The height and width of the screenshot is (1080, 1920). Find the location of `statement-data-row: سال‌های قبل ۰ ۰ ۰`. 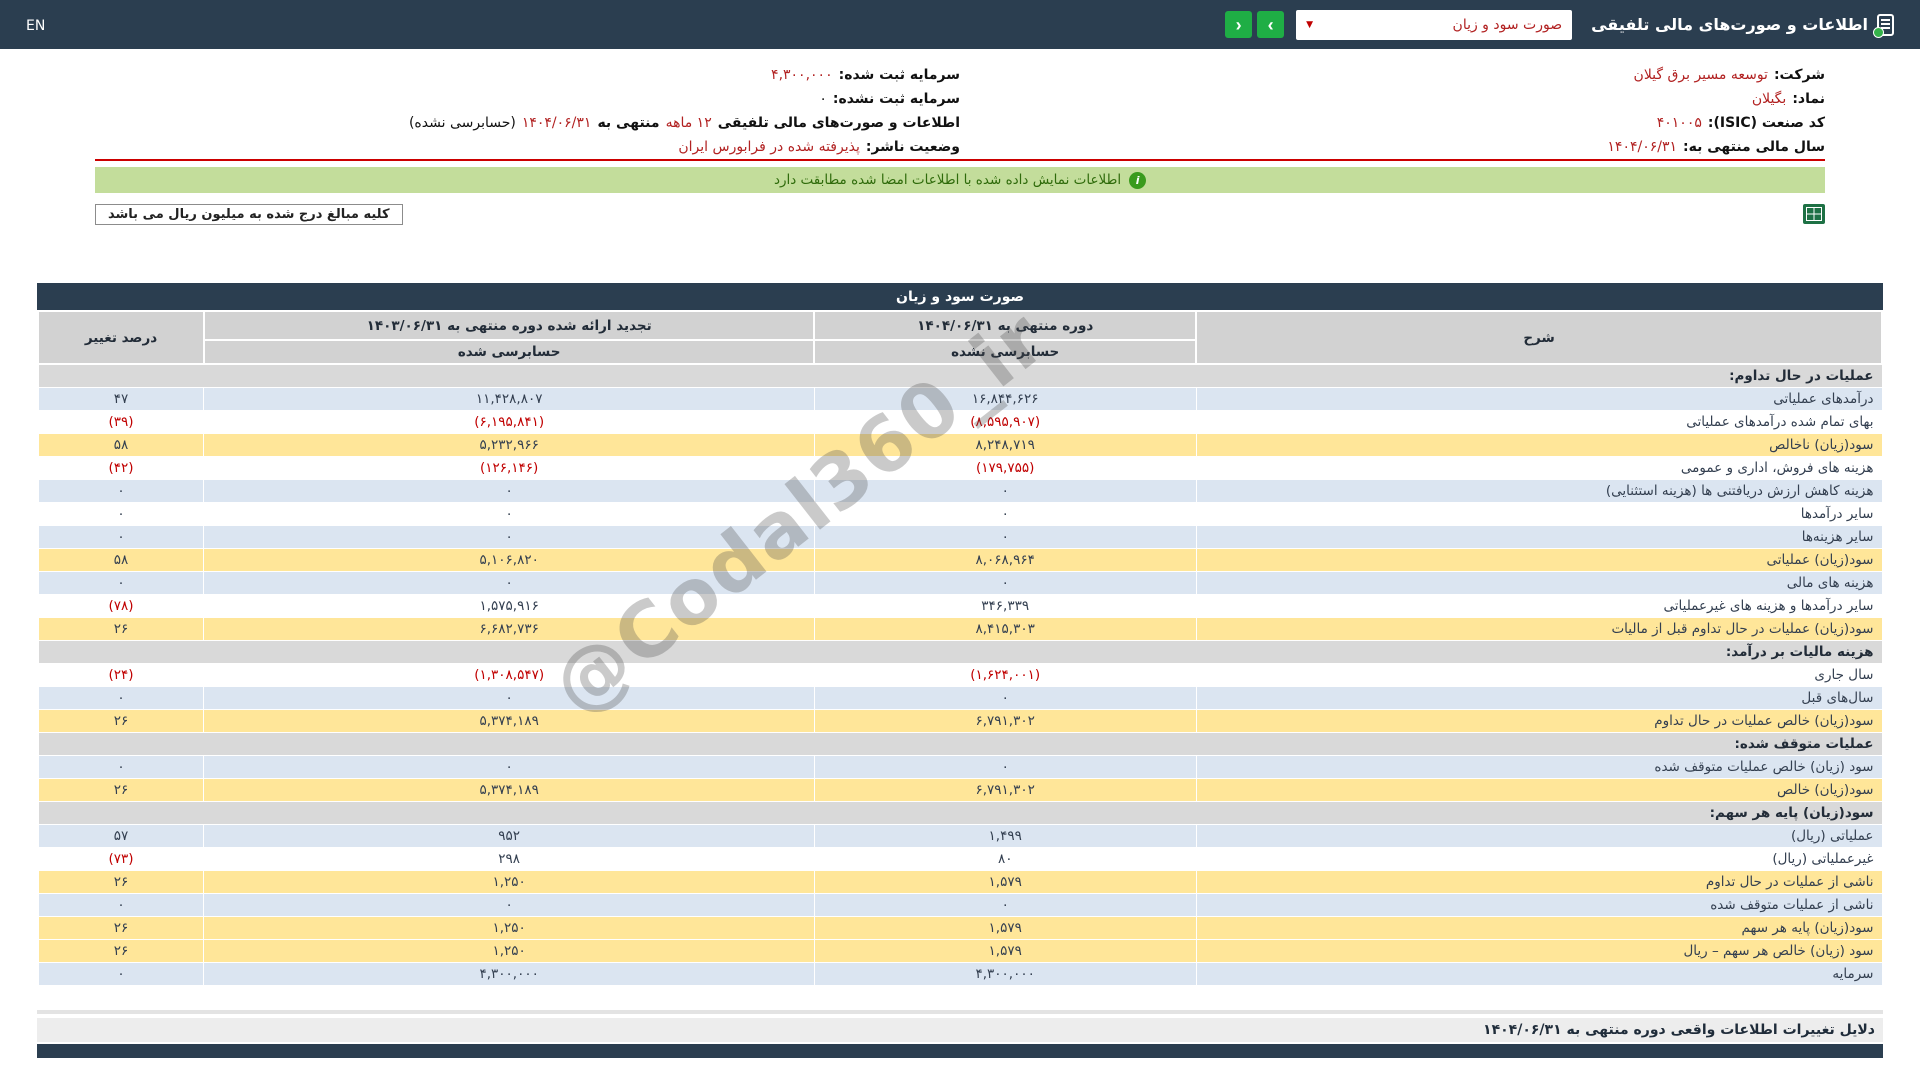

statement-data-row: سال‌های قبل ۰ ۰ ۰ is located at coordinates (960, 697).